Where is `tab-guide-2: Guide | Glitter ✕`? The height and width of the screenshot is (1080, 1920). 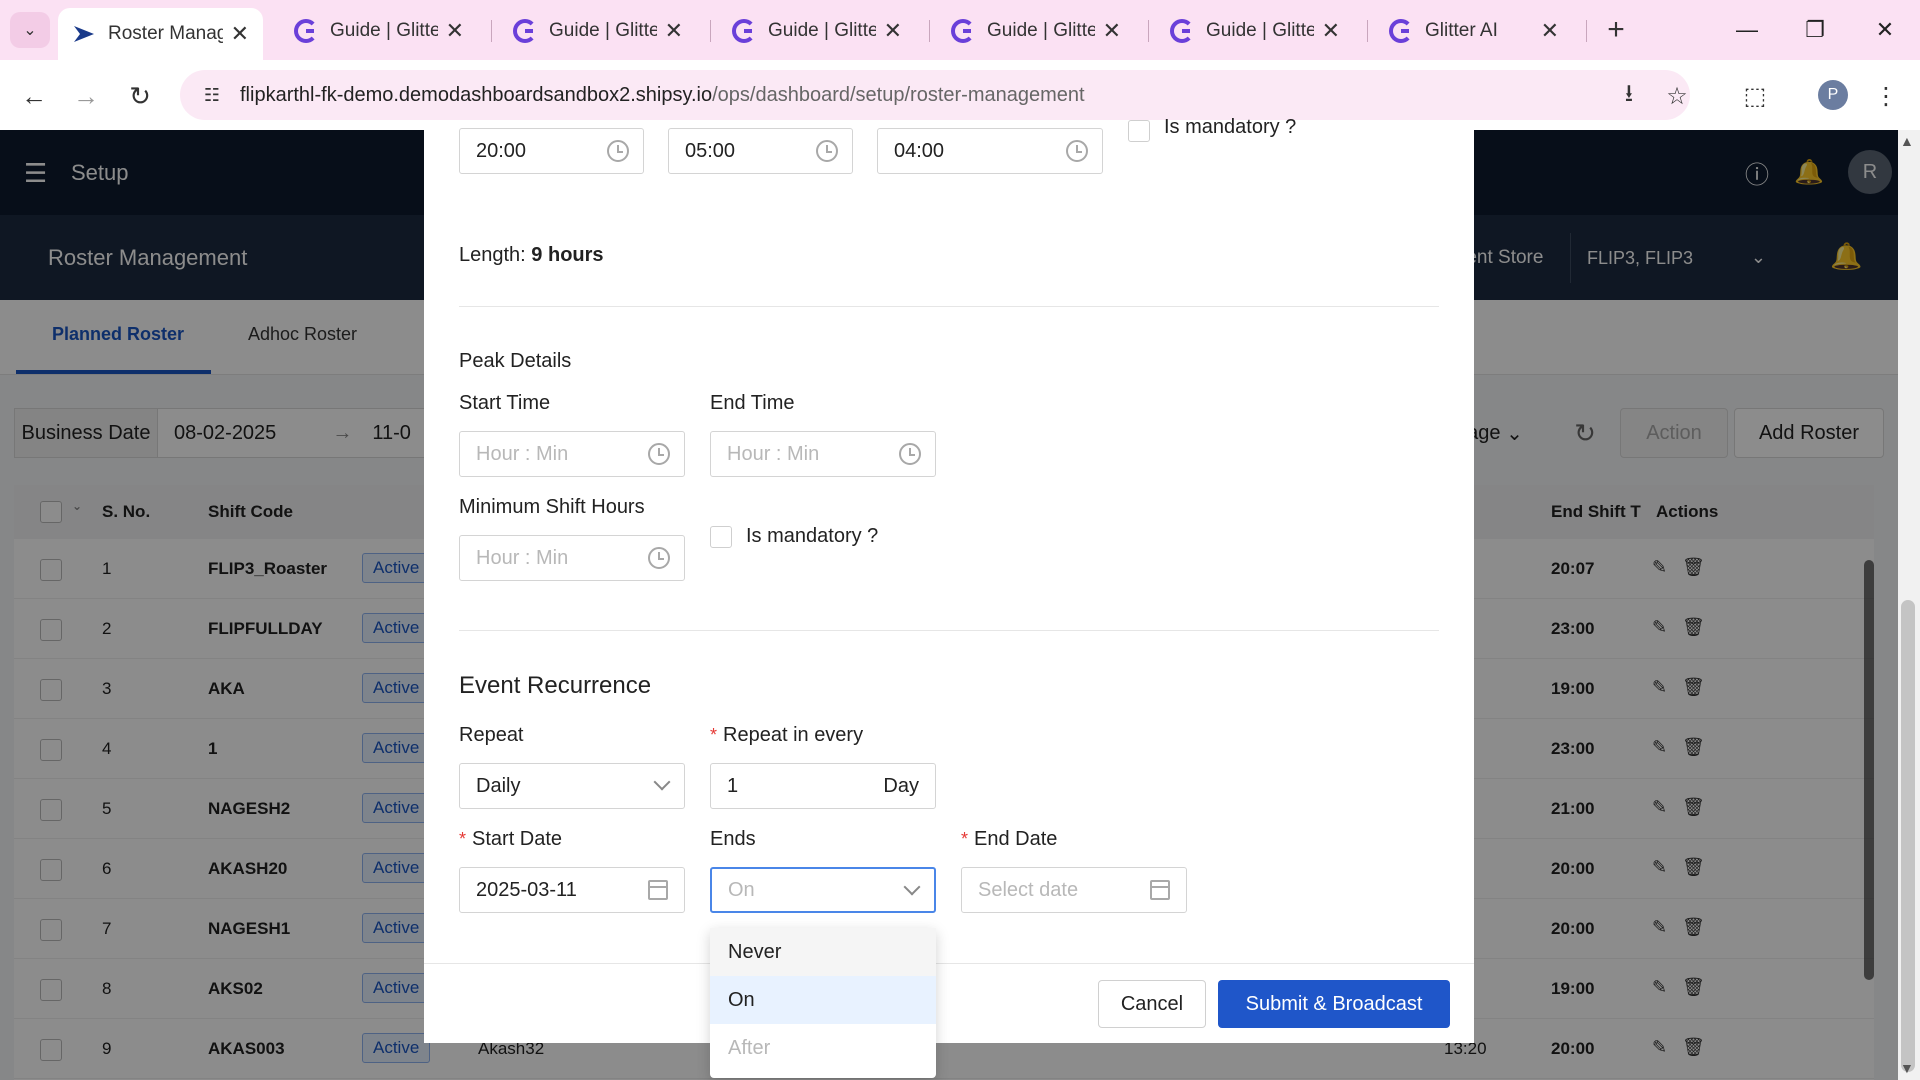 tab-guide-2: Guide | Glitter ✕ is located at coordinates (598, 31).